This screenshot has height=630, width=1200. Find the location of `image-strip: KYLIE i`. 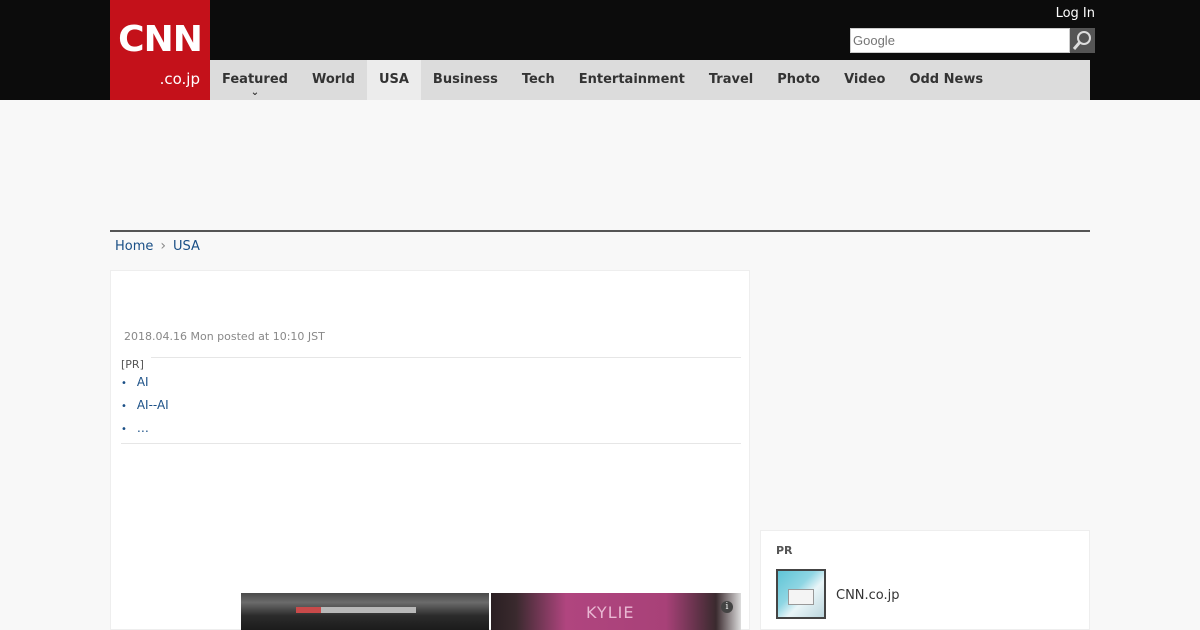

image-strip: KYLIE i is located at coordinates (491, 611).